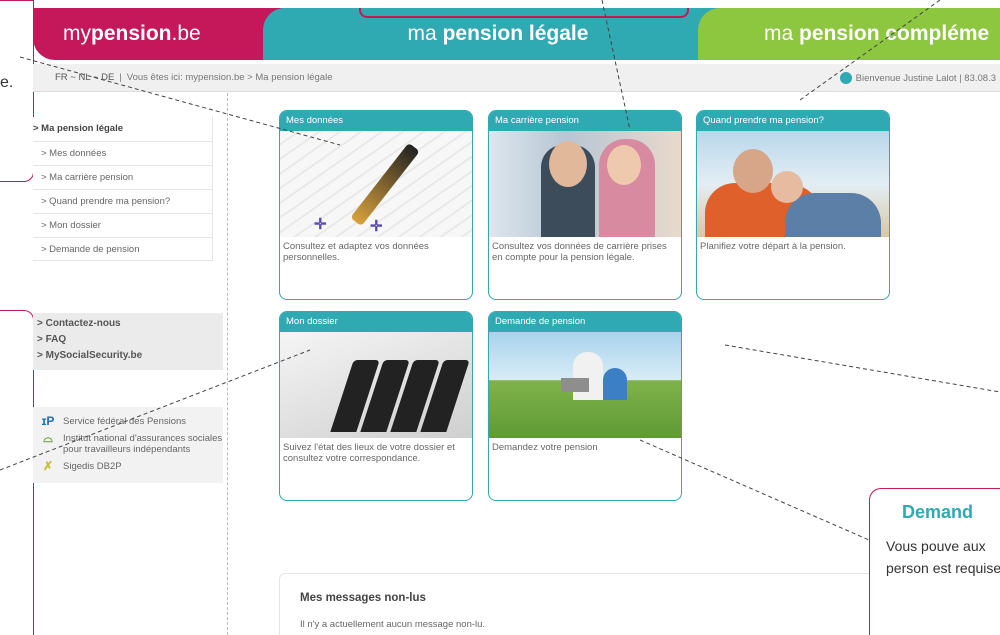 Image resolution: width=1000 pixels, height=635 pixels. What do you see at coordinates (84, 77) in the screenshot?
I see `language-switcher: FR ~ NL ~ DE` at bounding box center [84, 77].